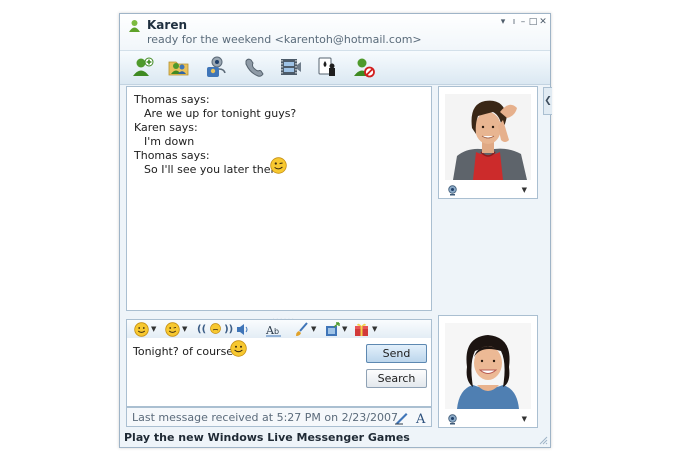  Describe the element at coordinates (396, 353) in the screenshot. I see `send-button: Send` at that location.